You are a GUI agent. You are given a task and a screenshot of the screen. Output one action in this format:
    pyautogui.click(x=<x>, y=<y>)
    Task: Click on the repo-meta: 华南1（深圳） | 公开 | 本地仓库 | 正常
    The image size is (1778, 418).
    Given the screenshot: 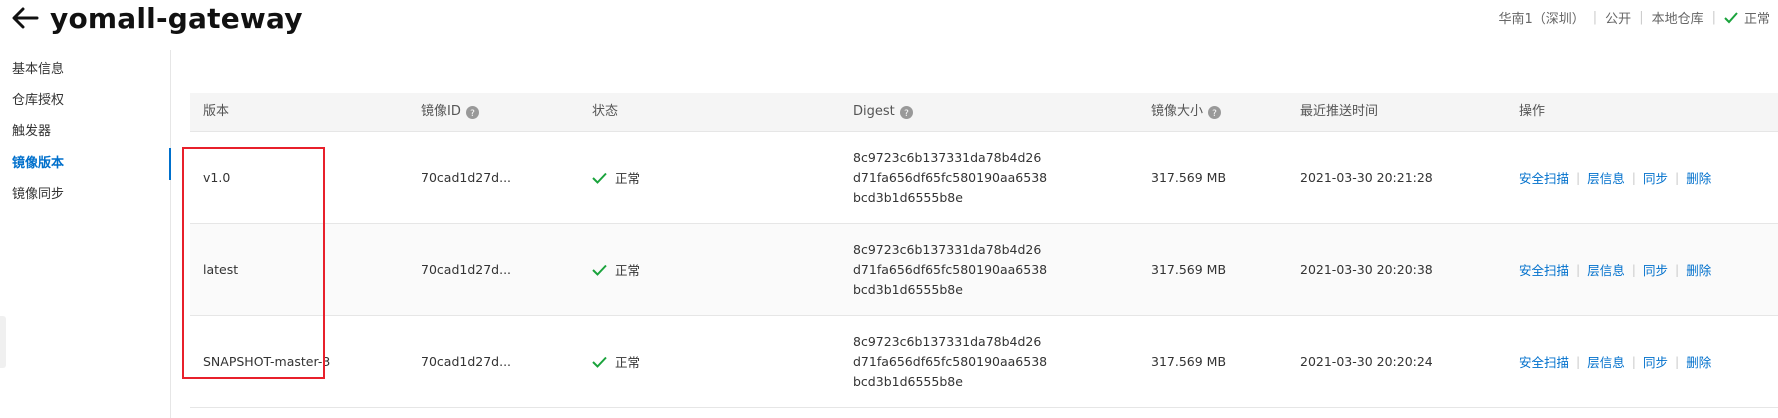 What is the action you would take?
    pyautogui.click(x=1635, y=17)
    